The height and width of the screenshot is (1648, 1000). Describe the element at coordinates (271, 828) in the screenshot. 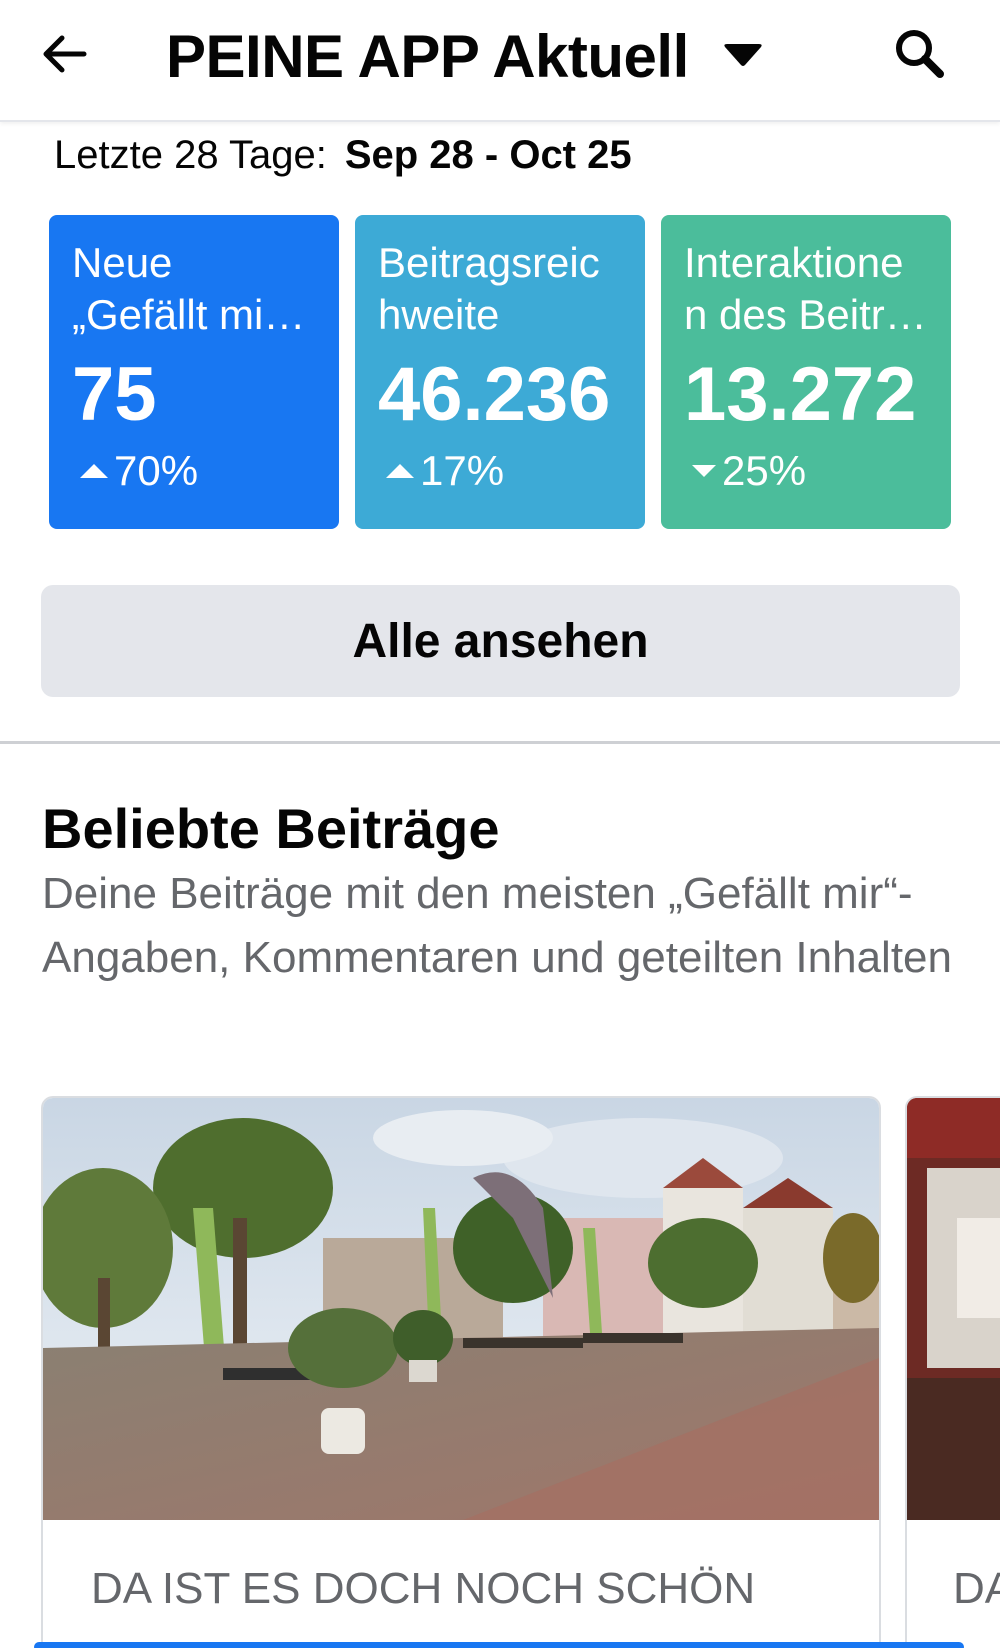

I see `popular-posts-title: Beliebte Beiträge` at that location.